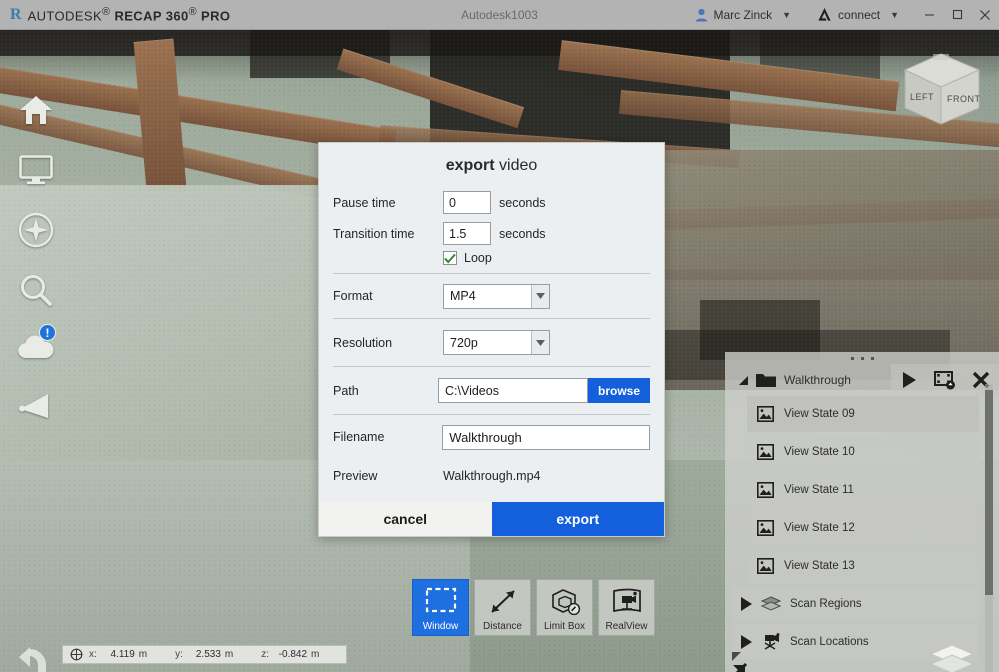 This screenshot has height=672, width=999. What do you see at coordinates (922, 97) in the screenshot?
I see `view-cube-face-left: LEFT` at bounding box center [922, 97].